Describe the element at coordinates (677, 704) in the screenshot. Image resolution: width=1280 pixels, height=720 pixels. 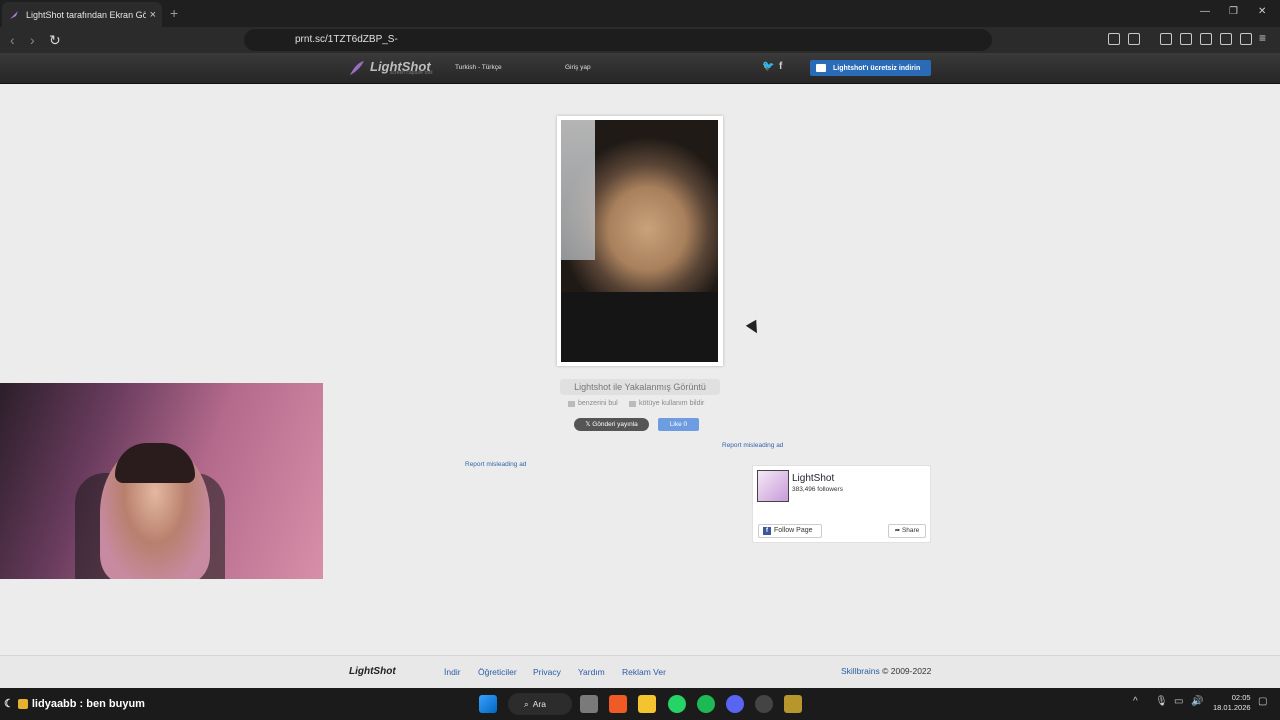
I see `whatsapp-icon` at that location.